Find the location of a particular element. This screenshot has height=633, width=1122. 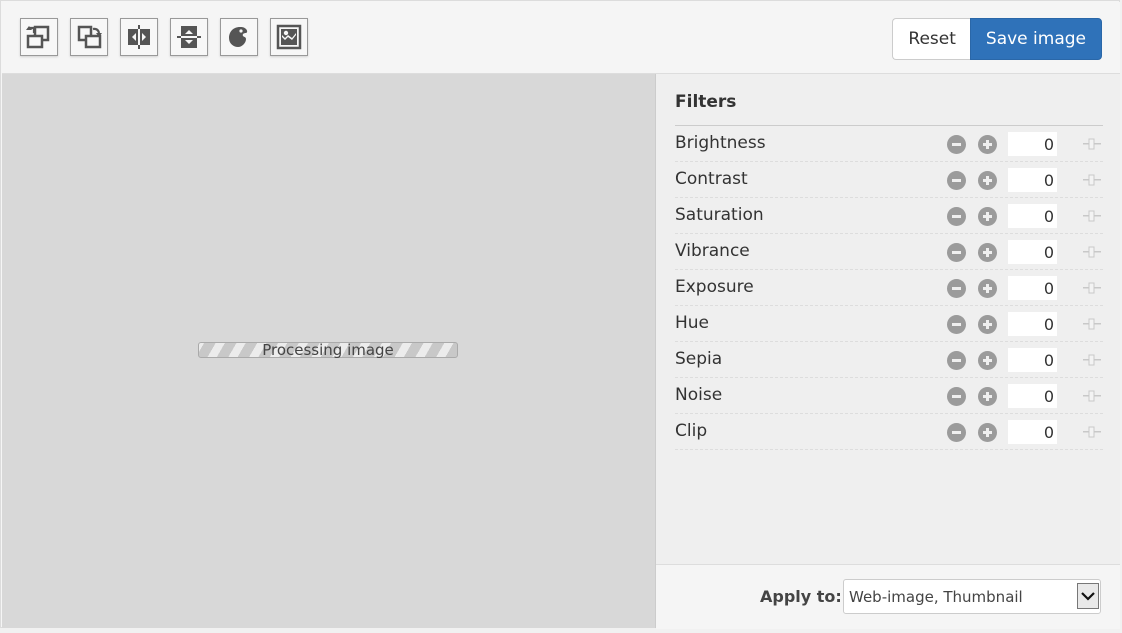

apply-to-value: Web-image, Thumbnail is located at coordinates (936, 597).